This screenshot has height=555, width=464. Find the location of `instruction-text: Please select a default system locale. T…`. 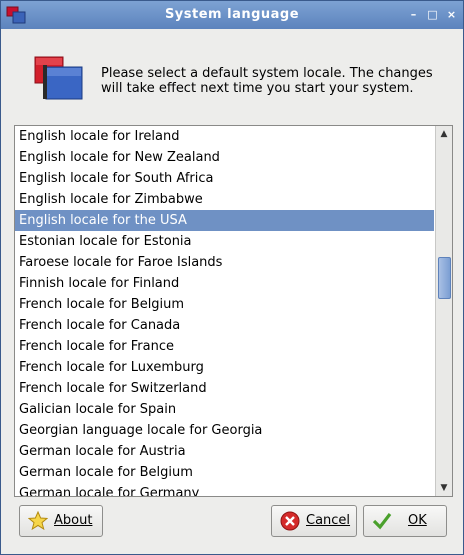

instruction-text: Please select a default system locale. T… is located at coordinates (271, 81).